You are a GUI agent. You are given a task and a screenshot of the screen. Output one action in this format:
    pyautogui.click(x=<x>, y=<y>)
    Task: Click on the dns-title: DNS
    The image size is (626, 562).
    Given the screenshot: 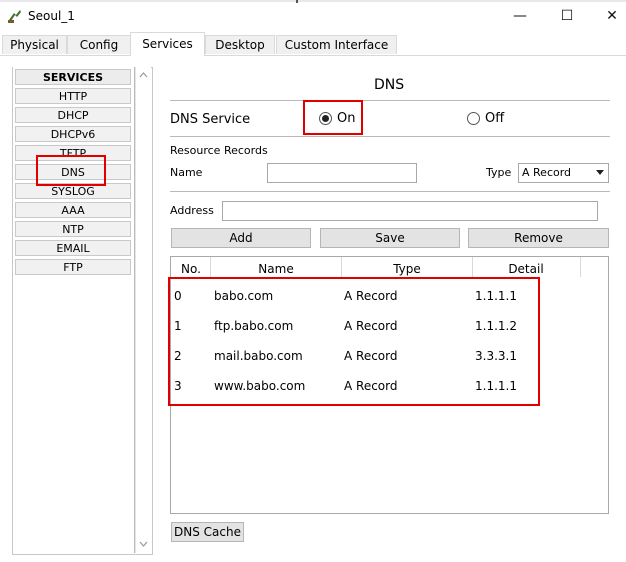 What is the action you would take?
    pyautogui.click(x=389, y=85)
    